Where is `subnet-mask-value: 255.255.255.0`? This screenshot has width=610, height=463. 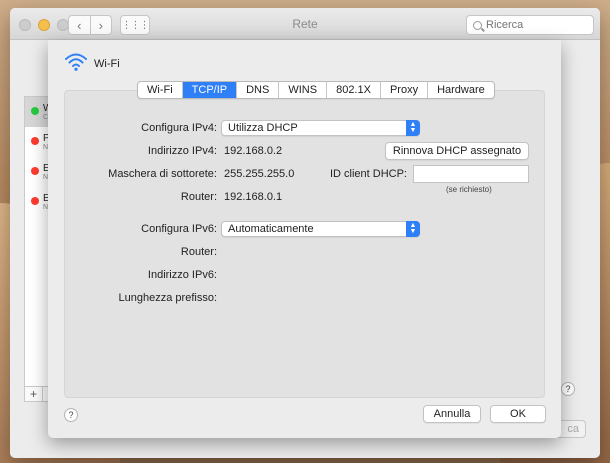 subnet-mask-value: 255.255.255.0 is located at coordinates (259, 174).